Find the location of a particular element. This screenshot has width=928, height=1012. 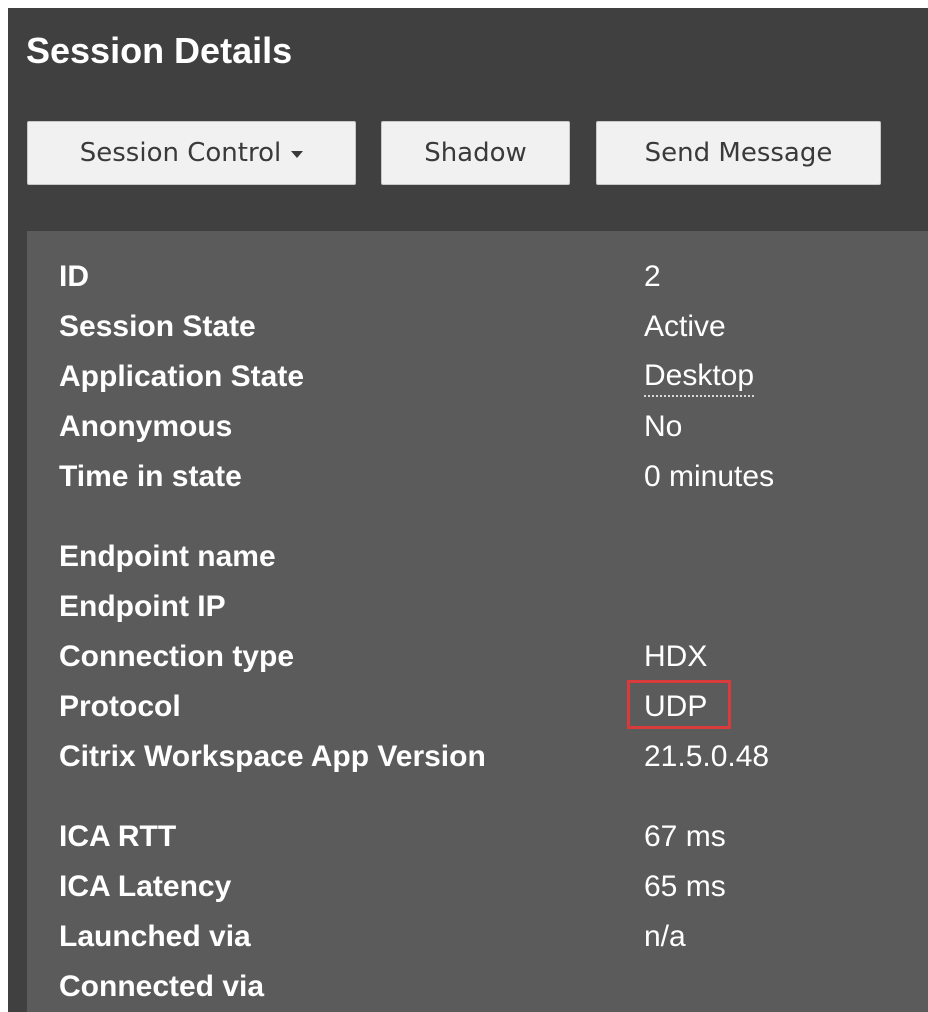

detail-row-anonymous: Anonymous No is located at coordinates (477, 427).